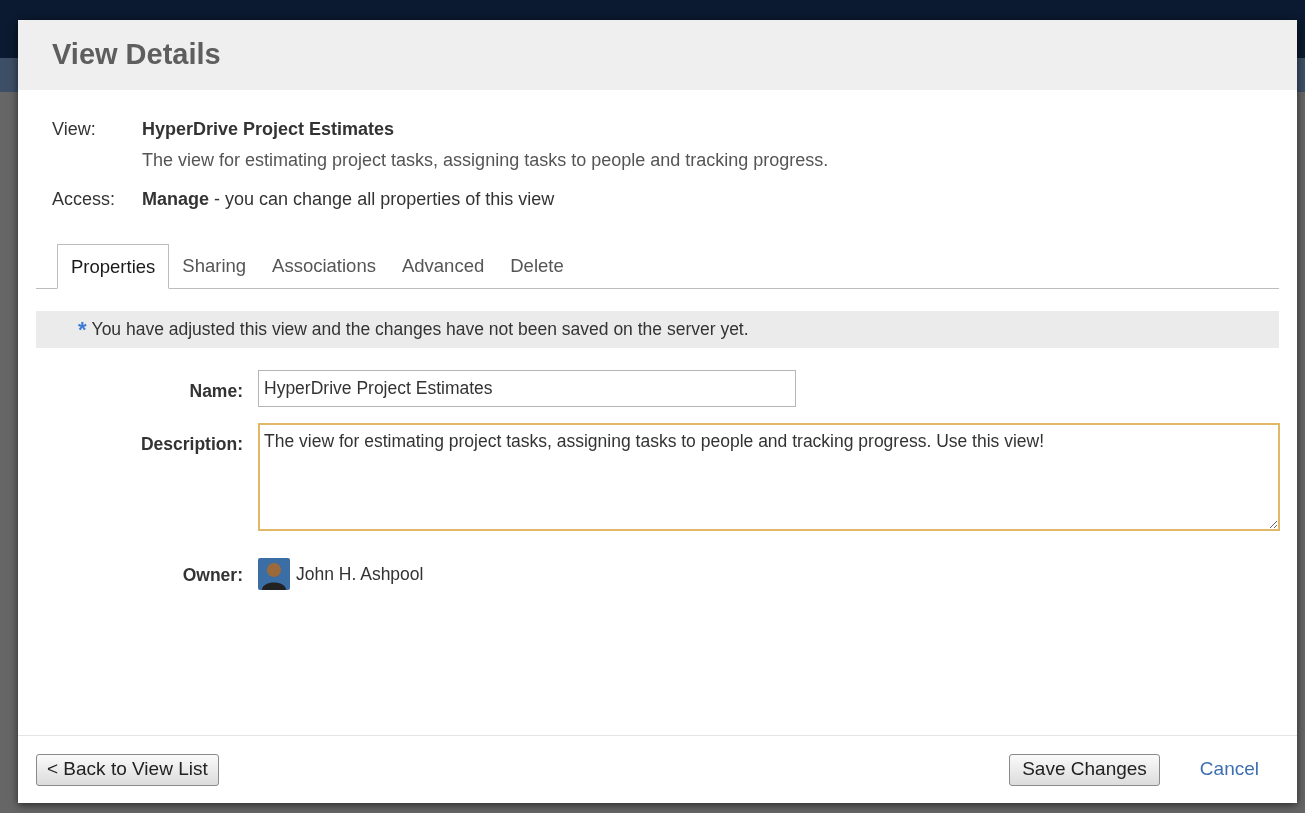  What do you see at coordinates (324, 265) in the screenshot?
I see `tab: Associations` at bounding box center [324, 265].